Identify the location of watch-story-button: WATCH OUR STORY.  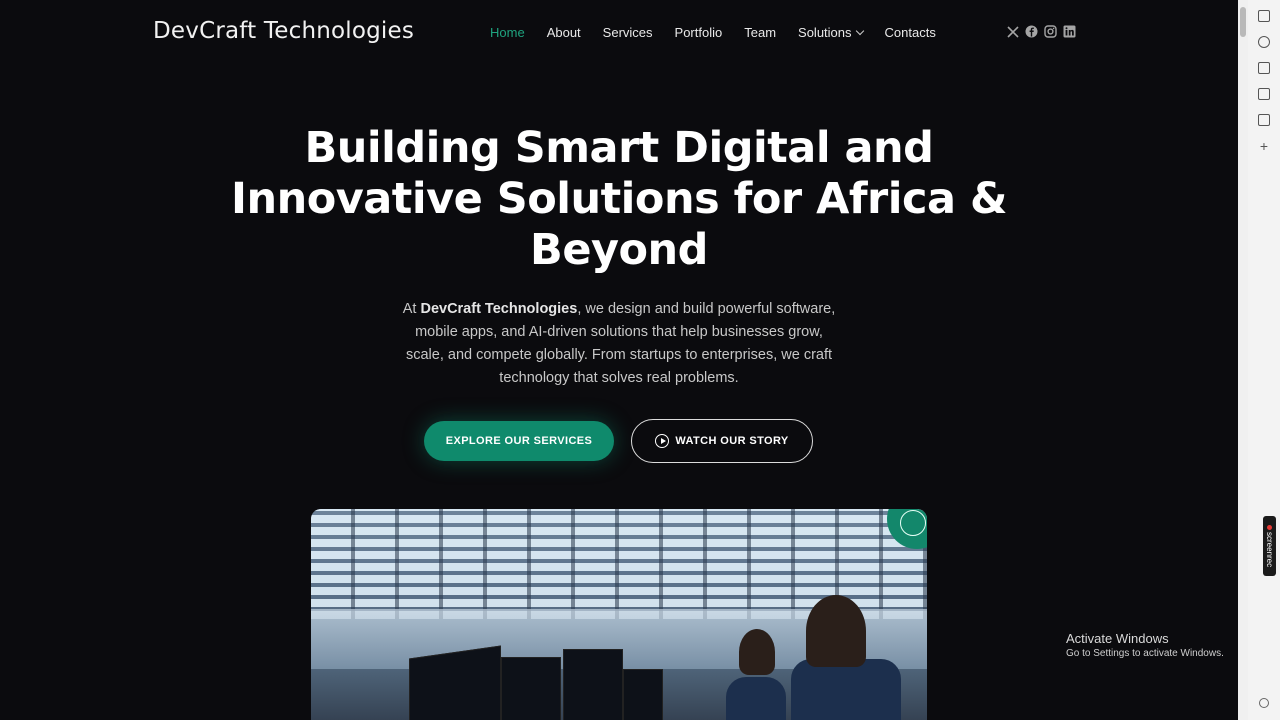
(722, 441).